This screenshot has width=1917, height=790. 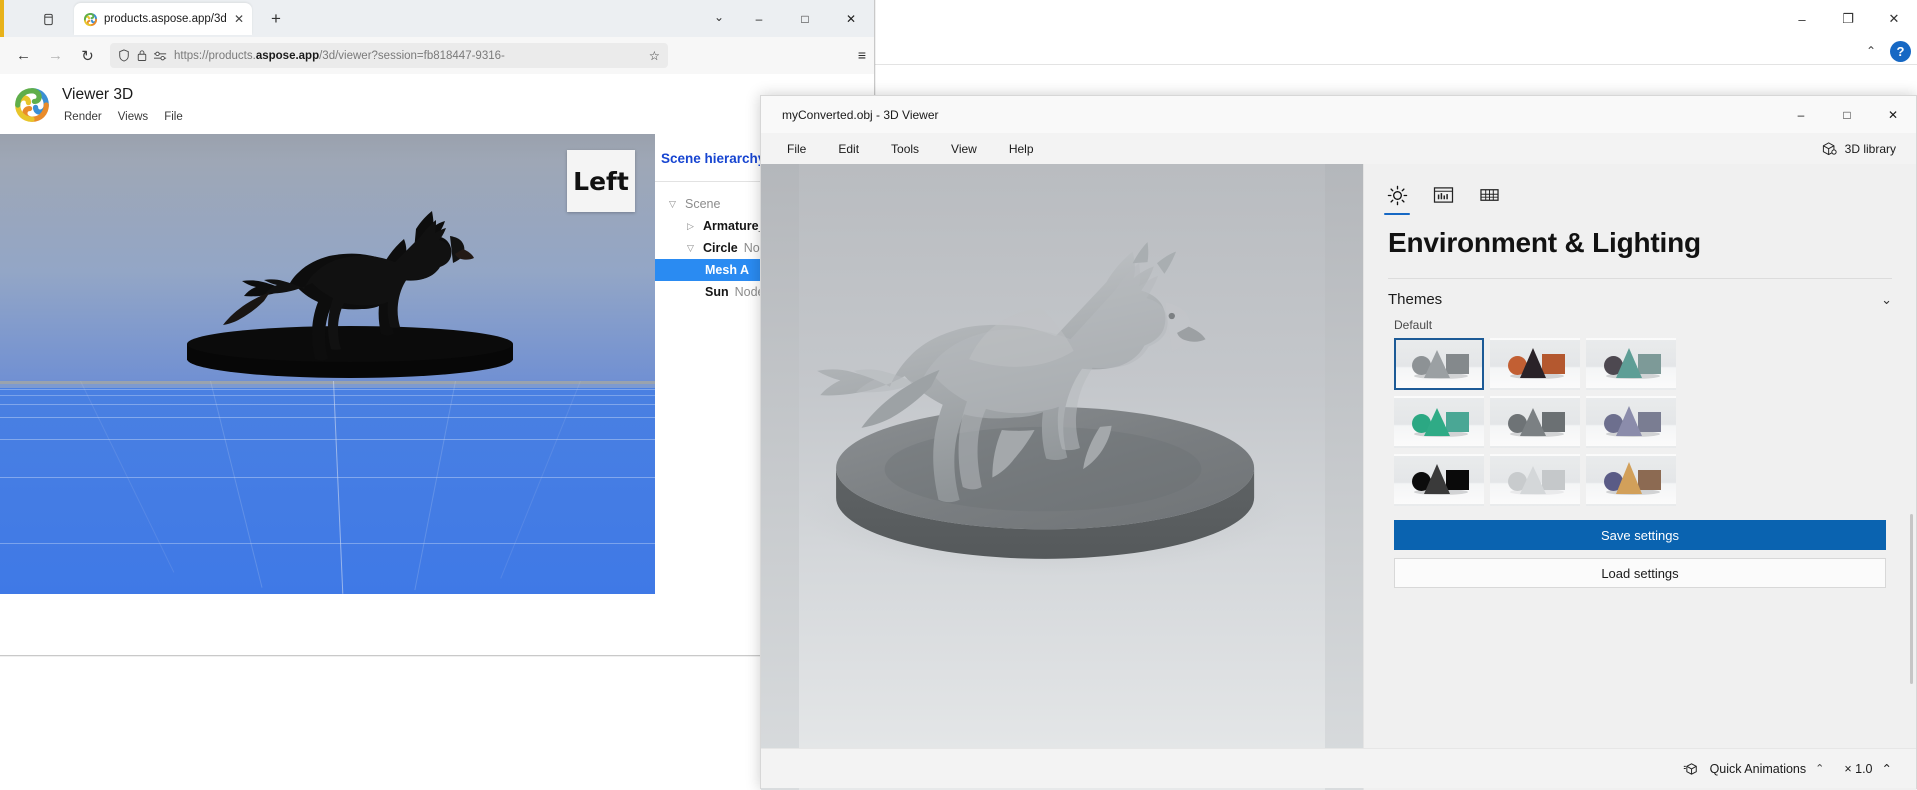 I want to click on tab-grid, so click(x=1489, y=195).